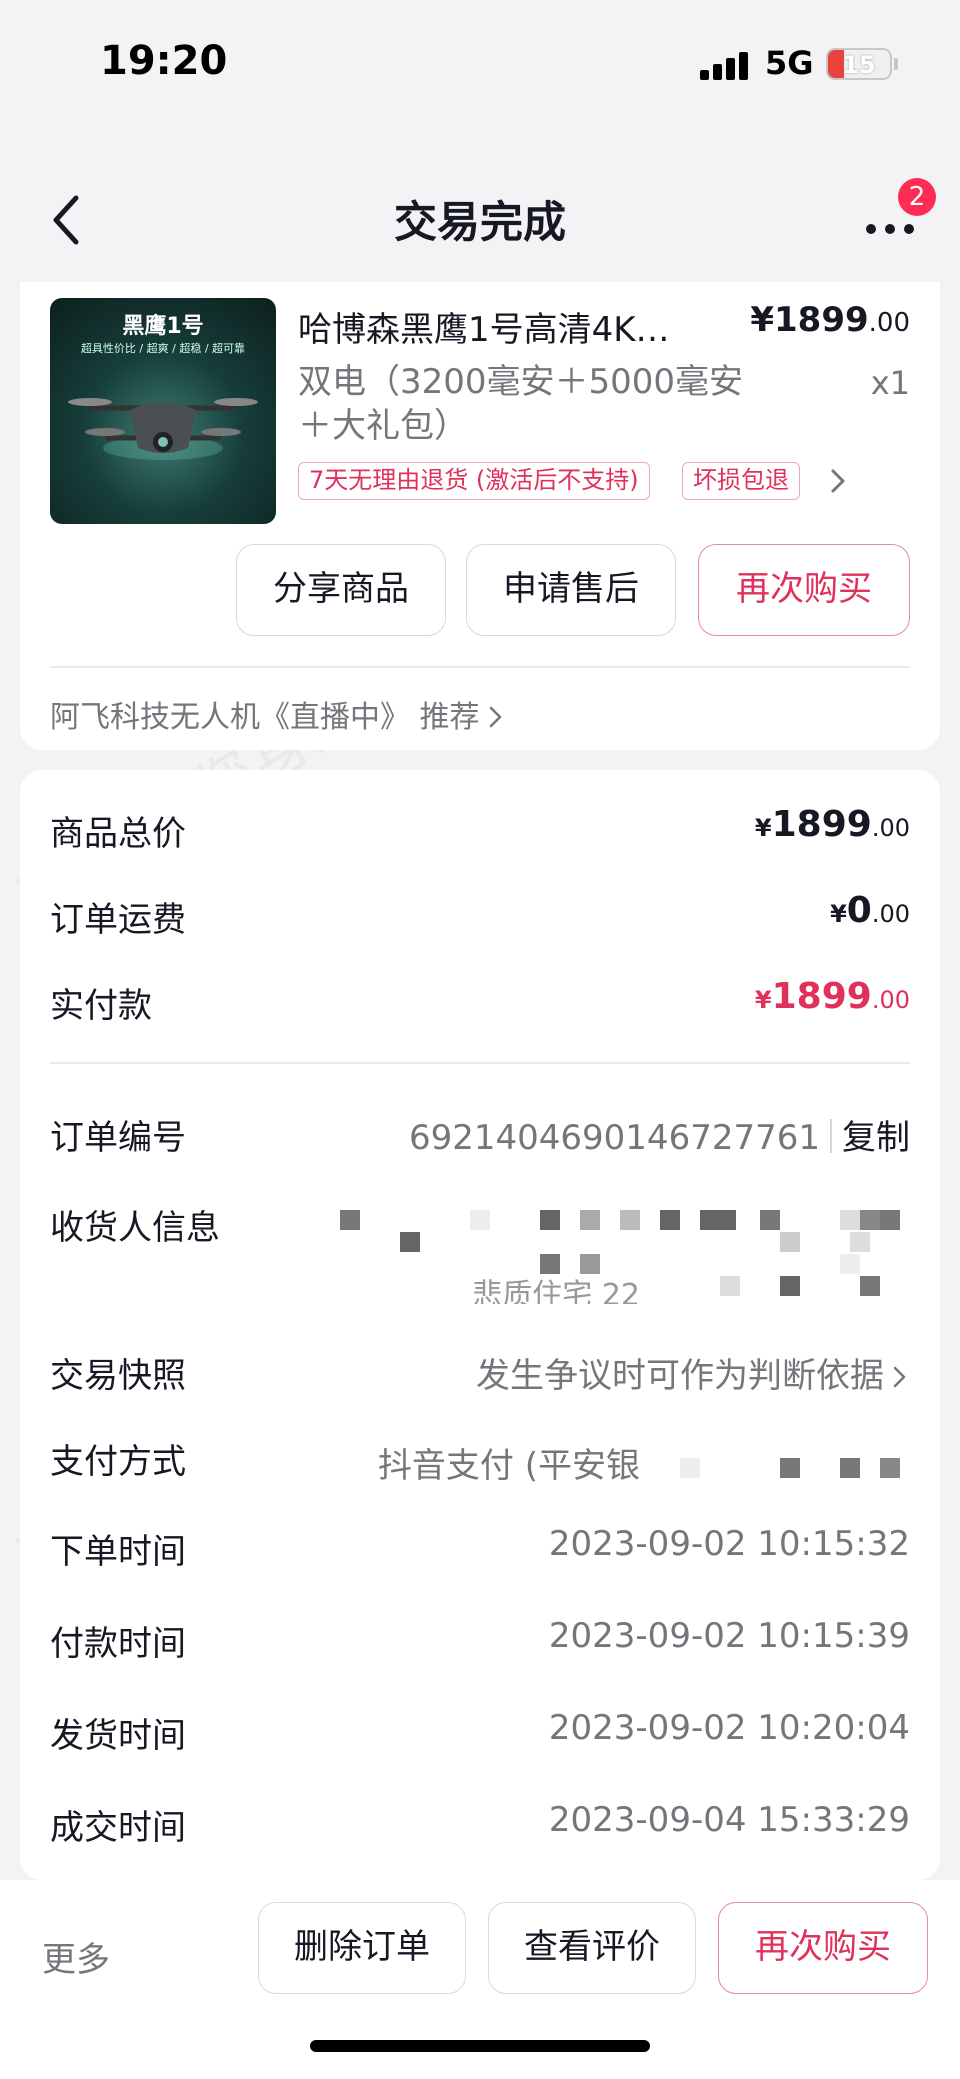 The height and width of the screenshot is (2079, 960). Describe the element at coordinates (265, 717) in the screenshot. I see `store-text: 阿飞科技无人机《直播中》 推荐` at that location.